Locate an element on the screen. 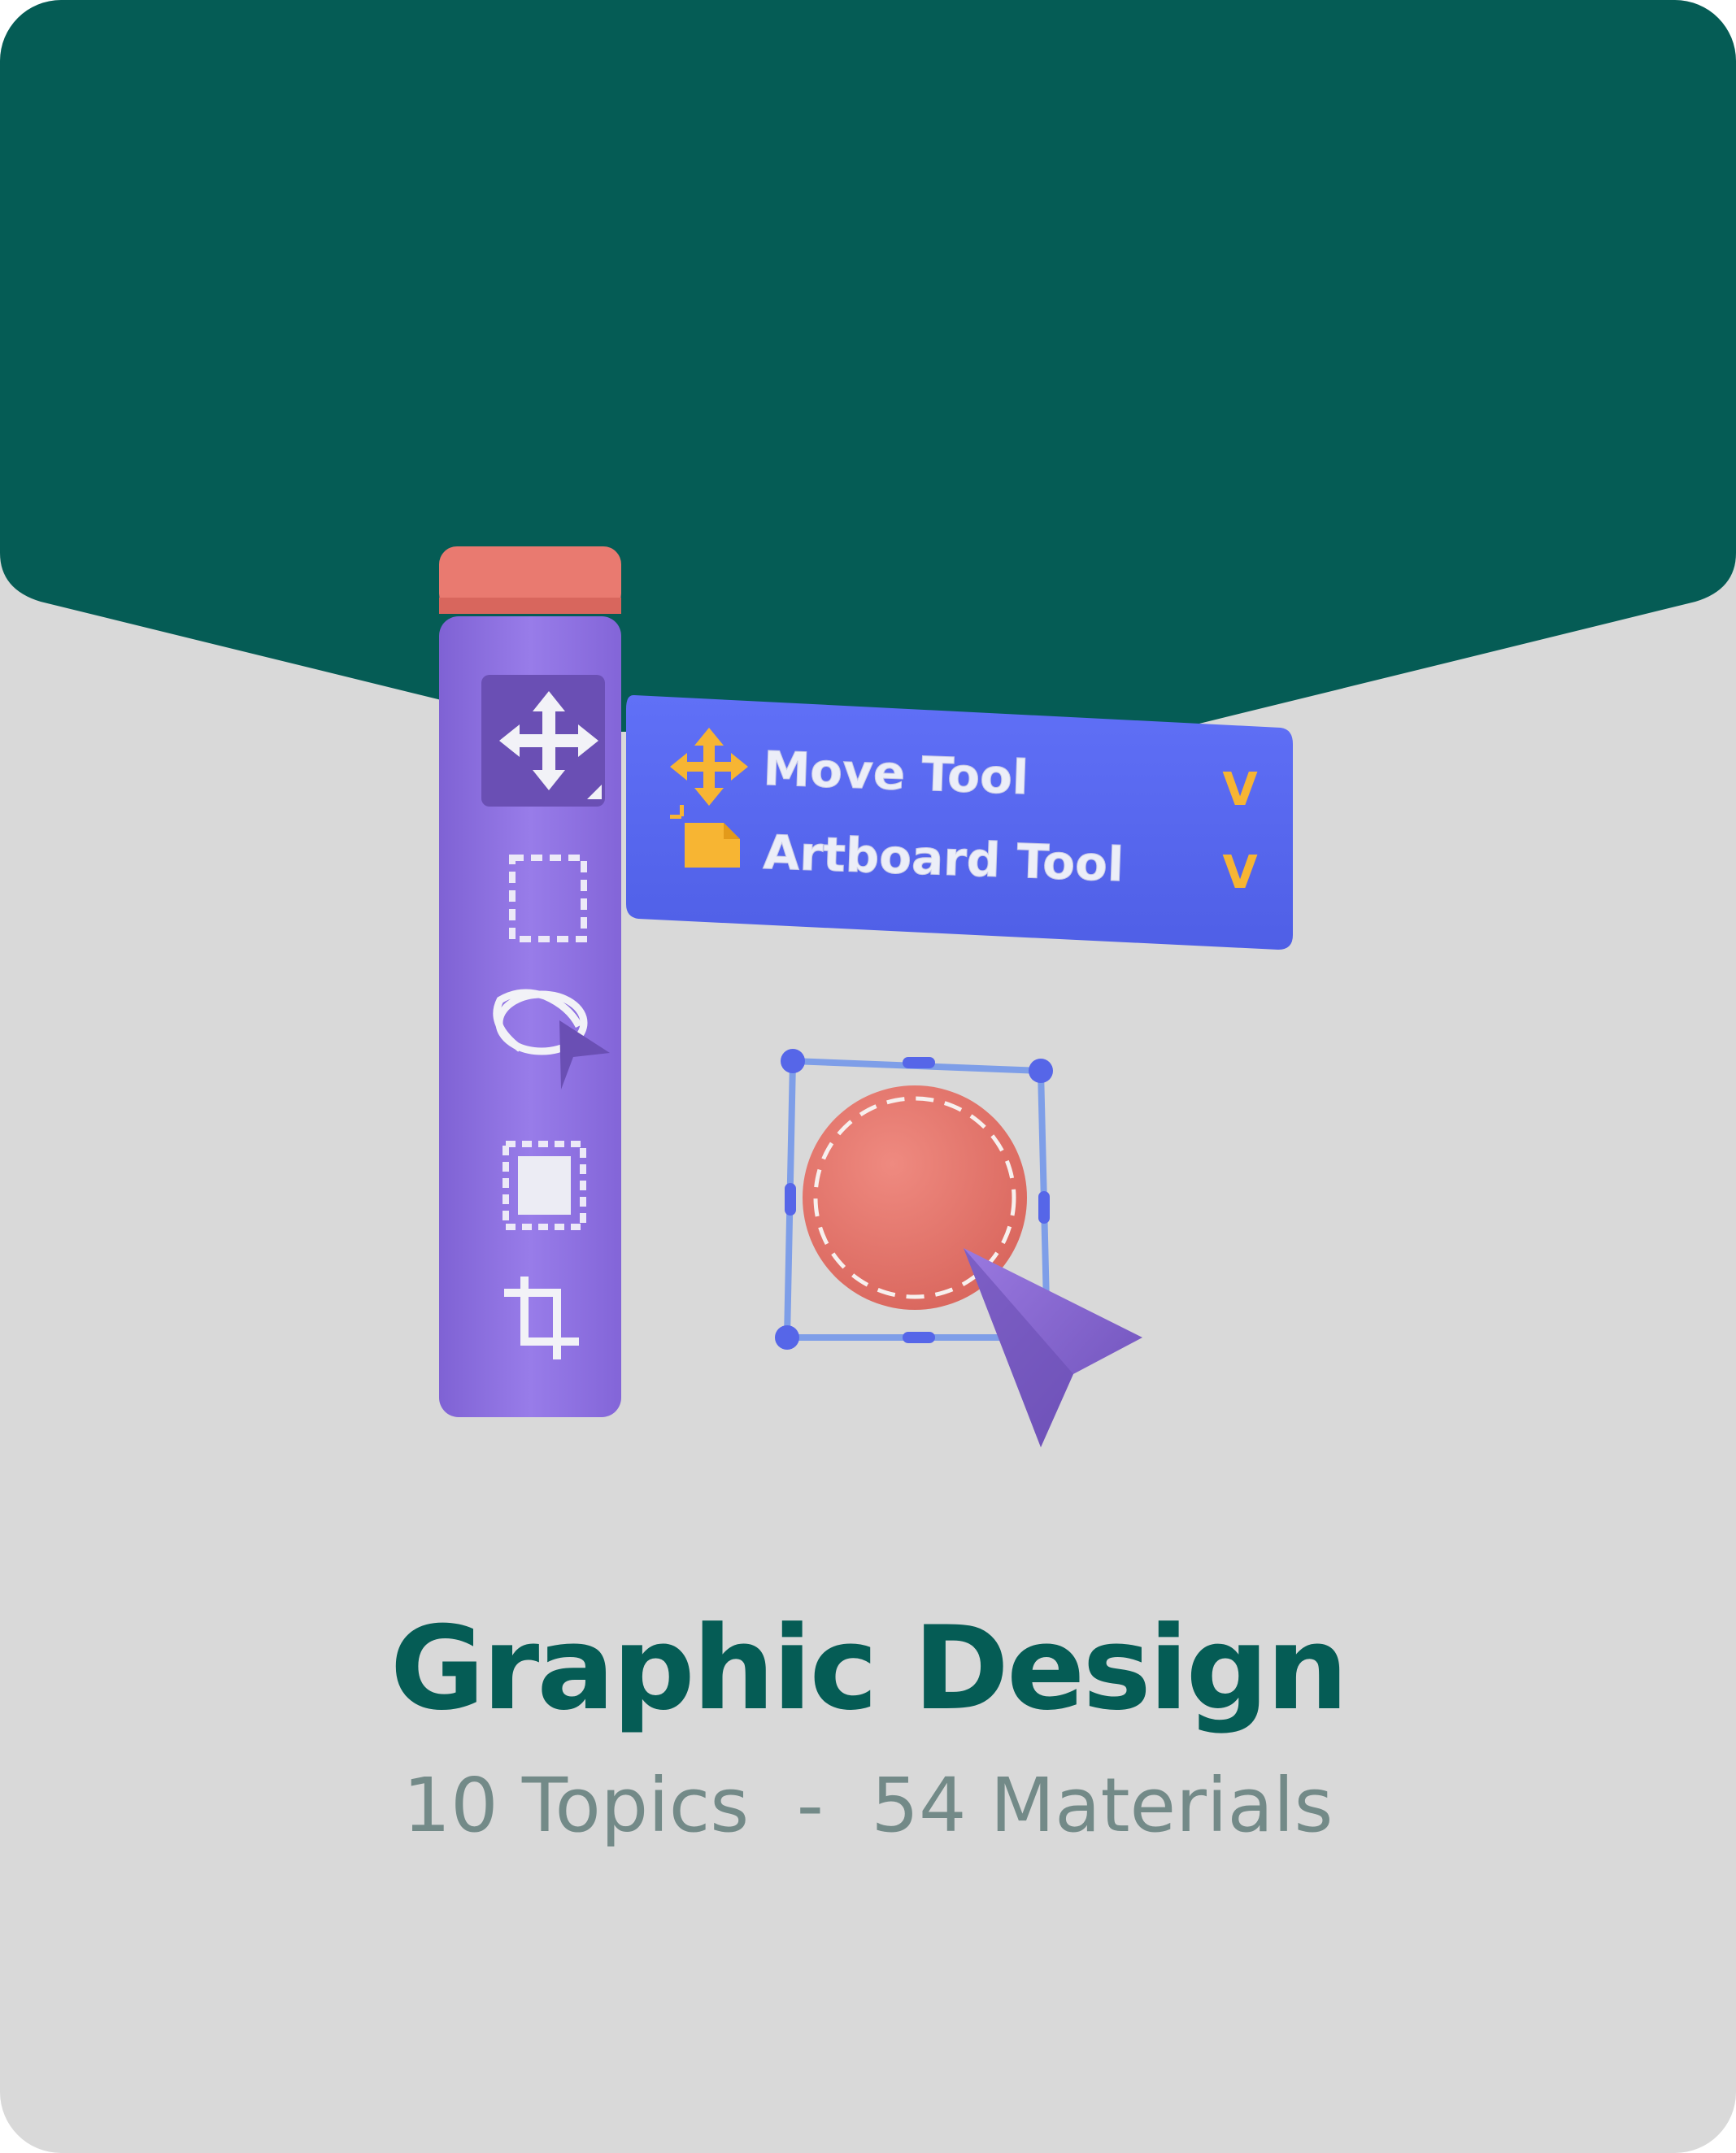  move-icon is located at coordinates (543, 741).